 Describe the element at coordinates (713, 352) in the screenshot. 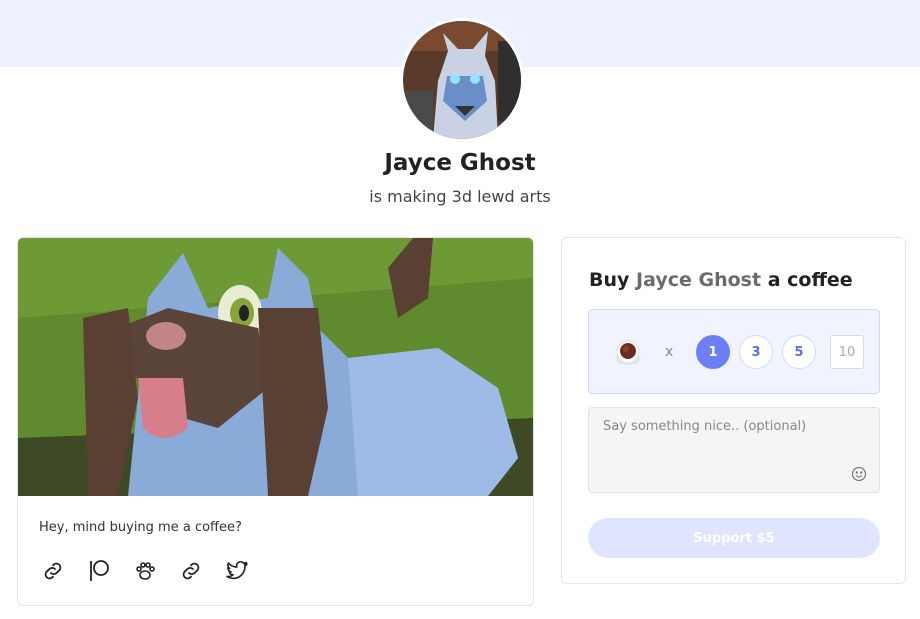

I see `quantity-option-1: 1` at that location.